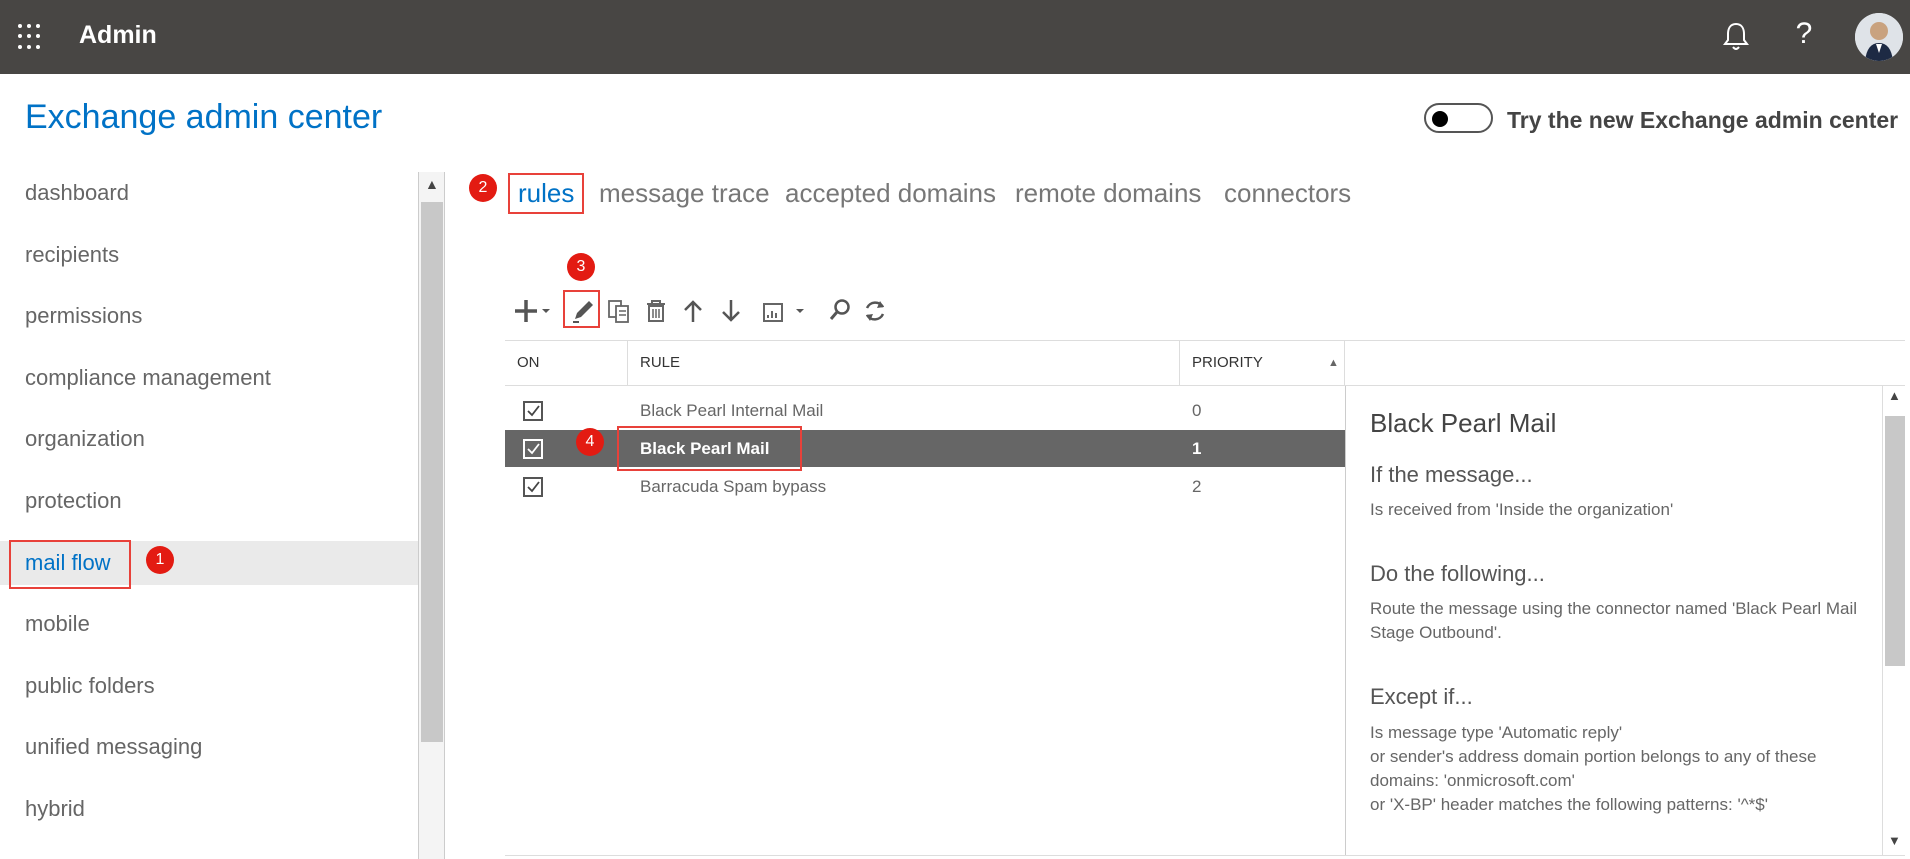 The image size is (1910, 859). I want to click on annotation-badge: 3, so click(581, 267).